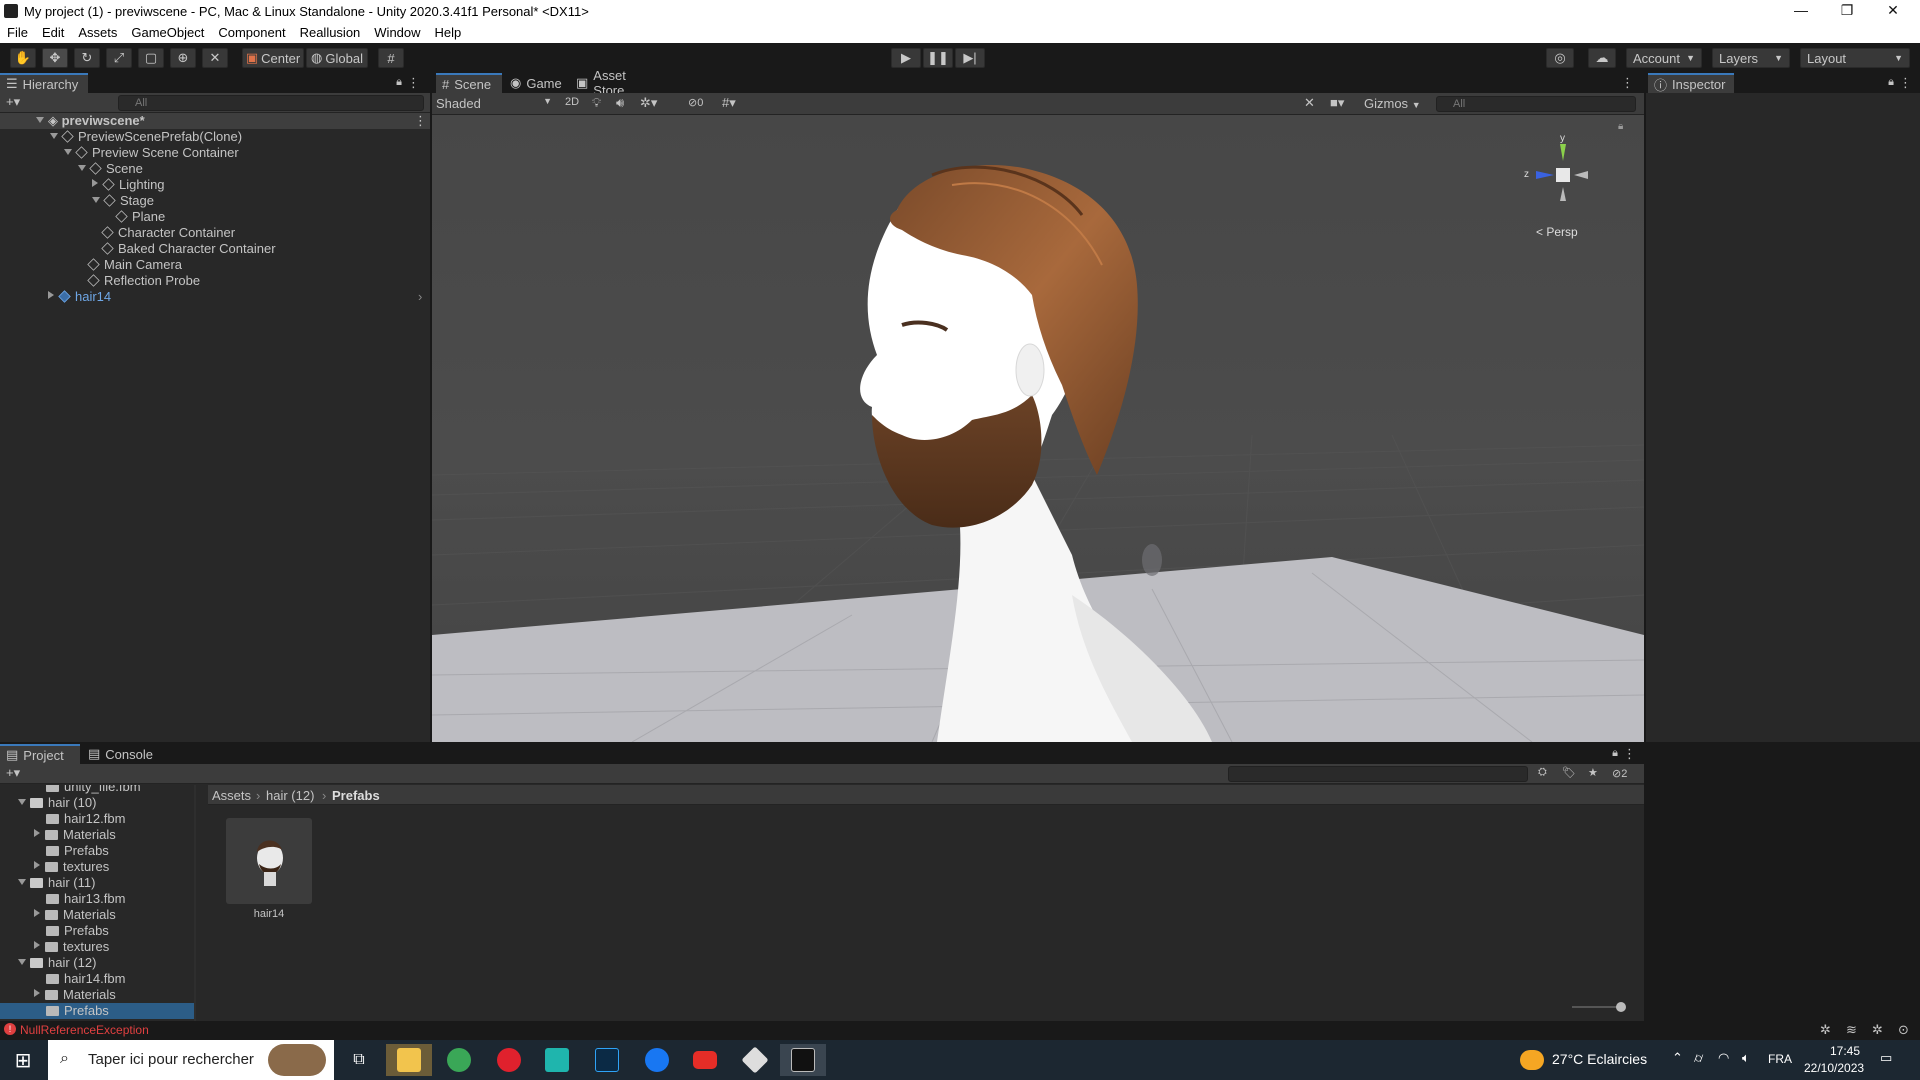 This screenshot has height=1080, width=1920. I want to click on menu-component: Component, so click(251, 32).